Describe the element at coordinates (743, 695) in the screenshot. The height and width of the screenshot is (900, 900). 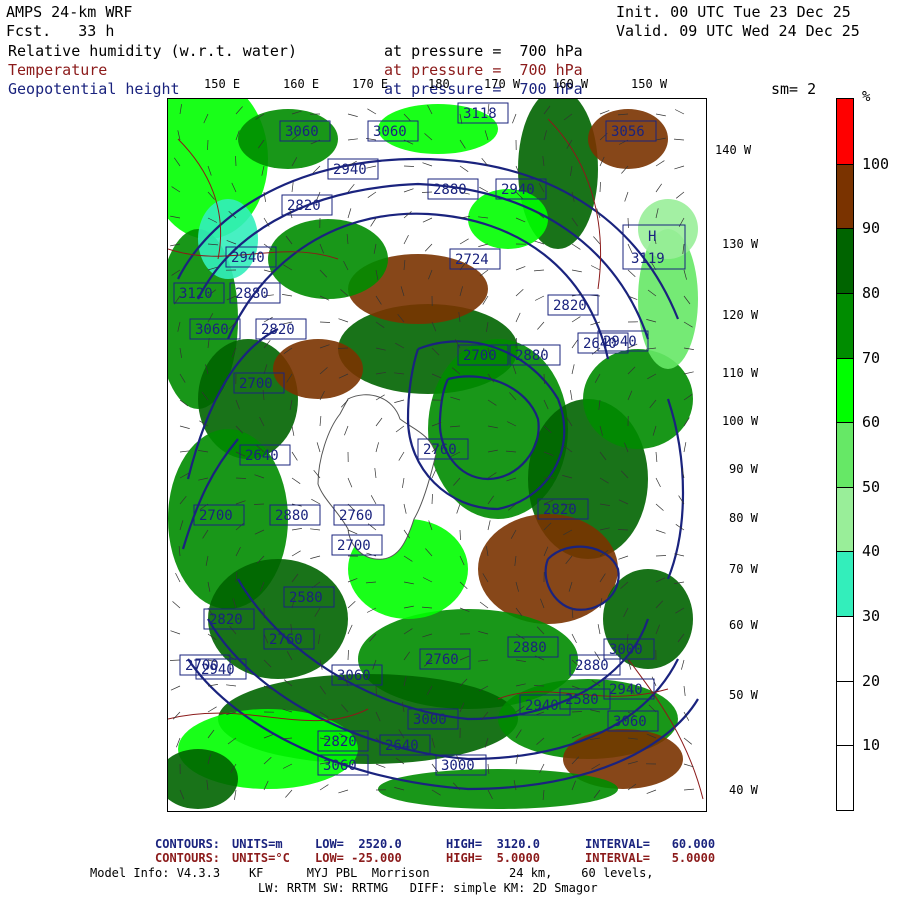
I see `lon-label-right: 50 W` at that location.